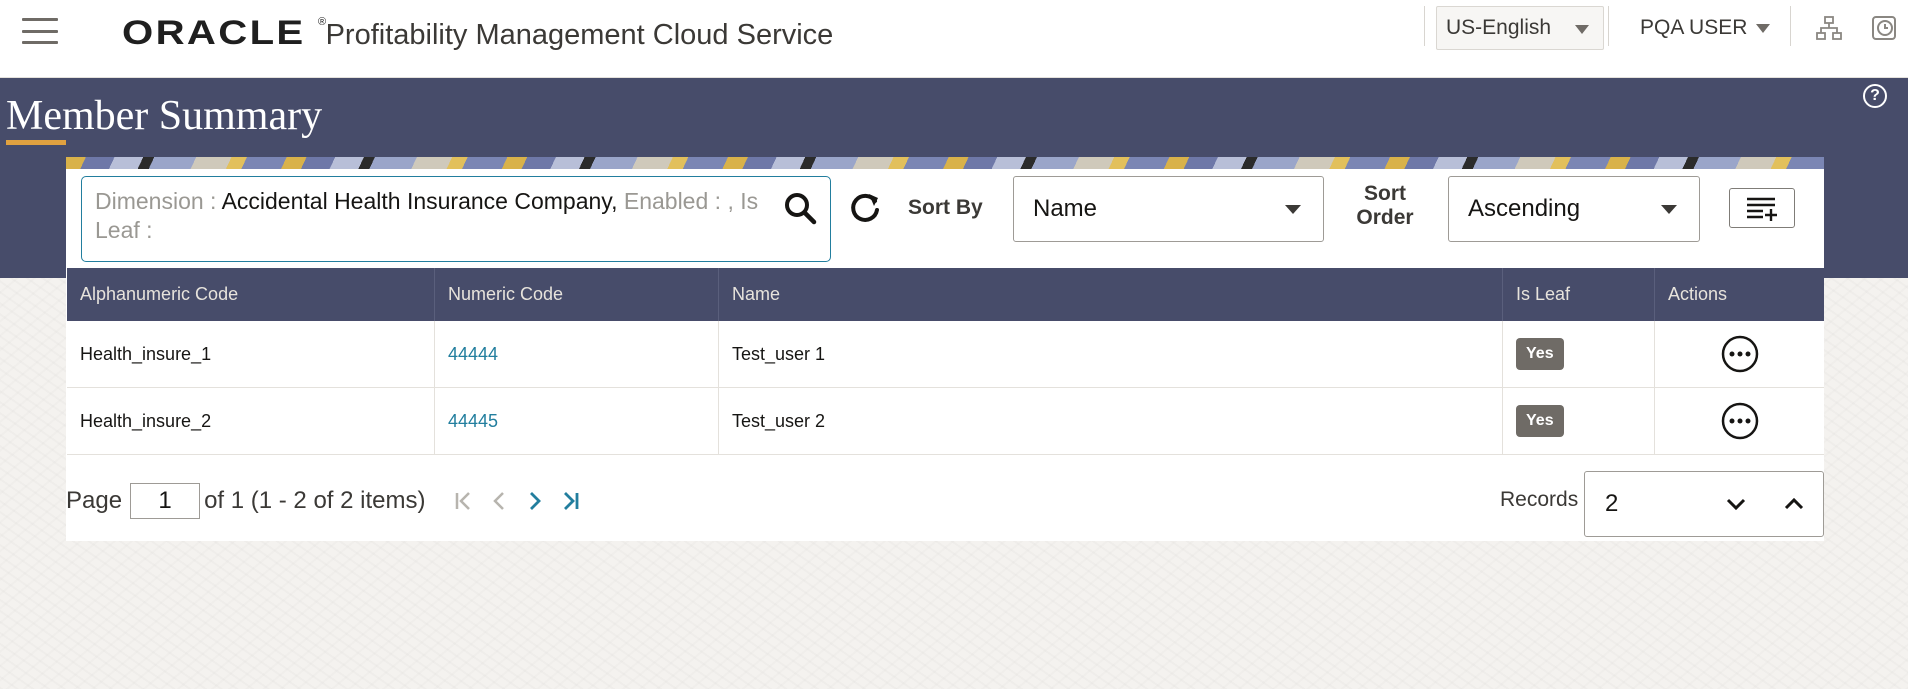  I want to click on sort-order-value: Ascending, so click(1524, 208).